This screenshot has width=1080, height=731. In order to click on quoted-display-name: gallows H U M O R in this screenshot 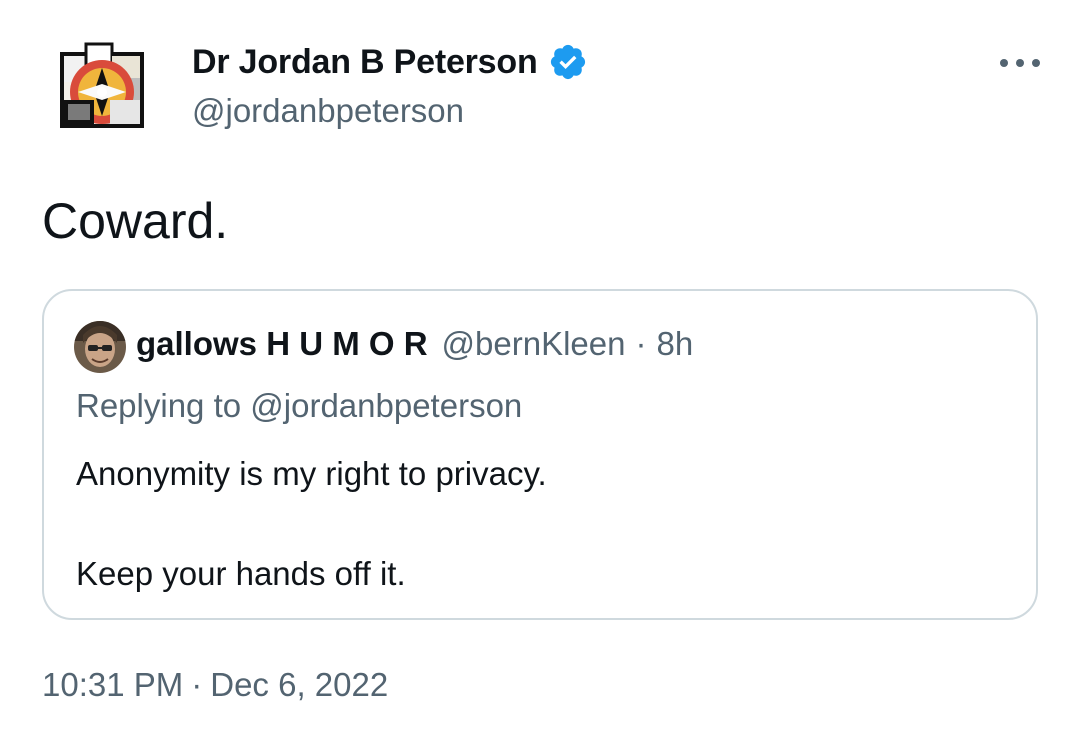, I will do `click(282, 344)`.